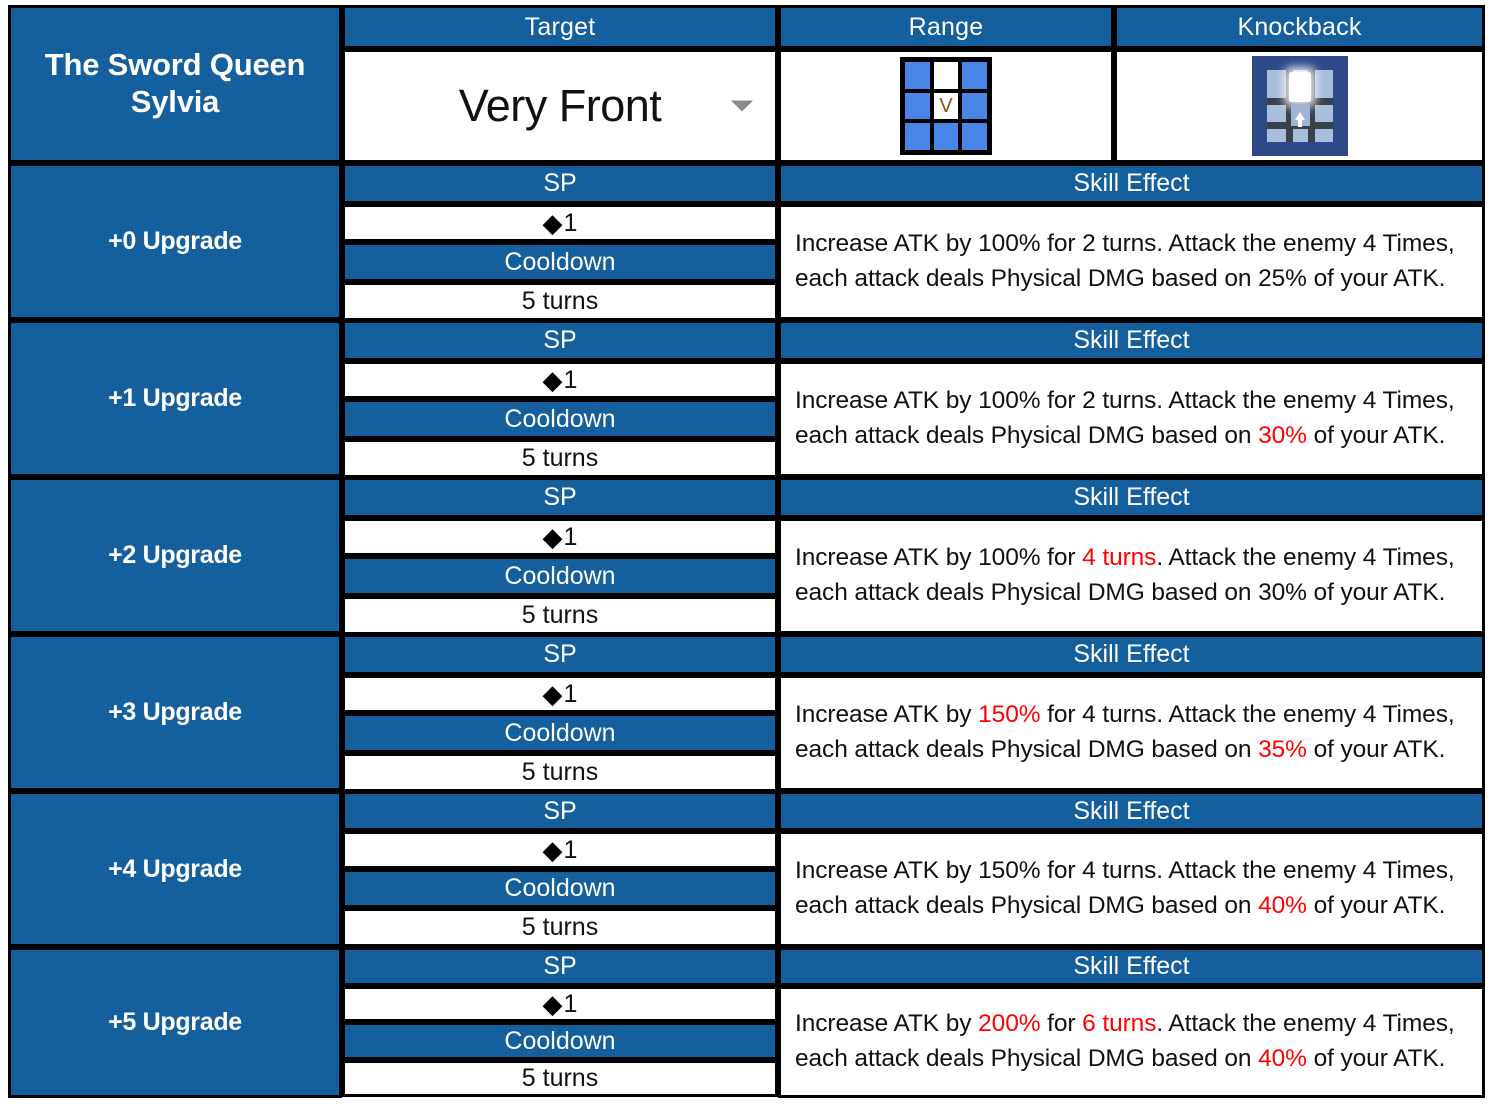  I want to click on upgrade-label-cell: +2 Upgrade, so click(175, 555).